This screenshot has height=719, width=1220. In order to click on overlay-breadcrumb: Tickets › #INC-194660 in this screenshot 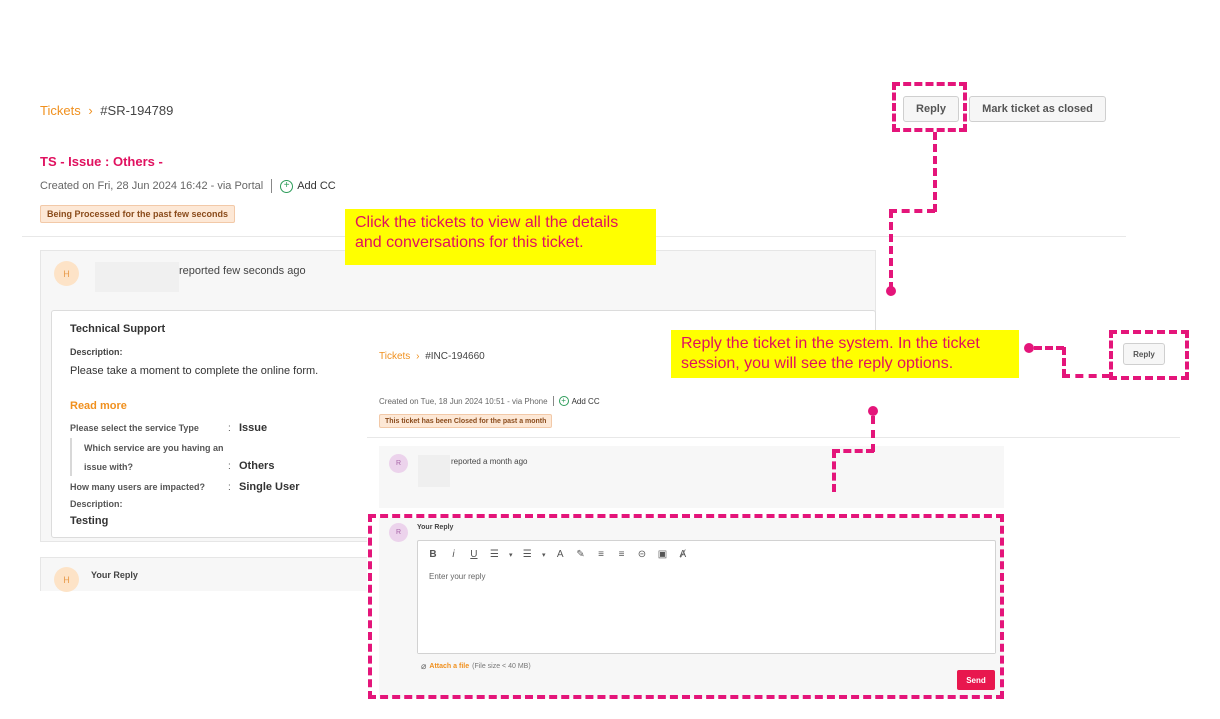, I will do `click(432, 356)`.